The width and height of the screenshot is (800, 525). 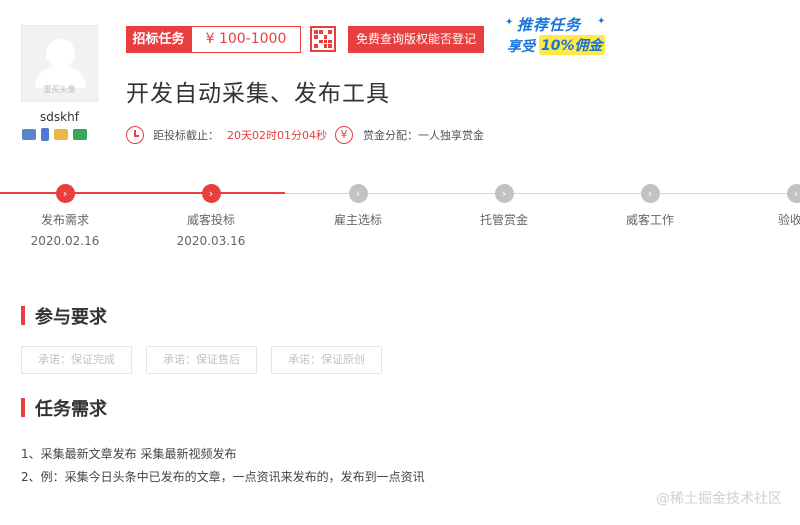 What do you see at coordinates (357, 220) in the screenshot?
I see `step-label: 雇主选标` at bounding box center [357, 220].